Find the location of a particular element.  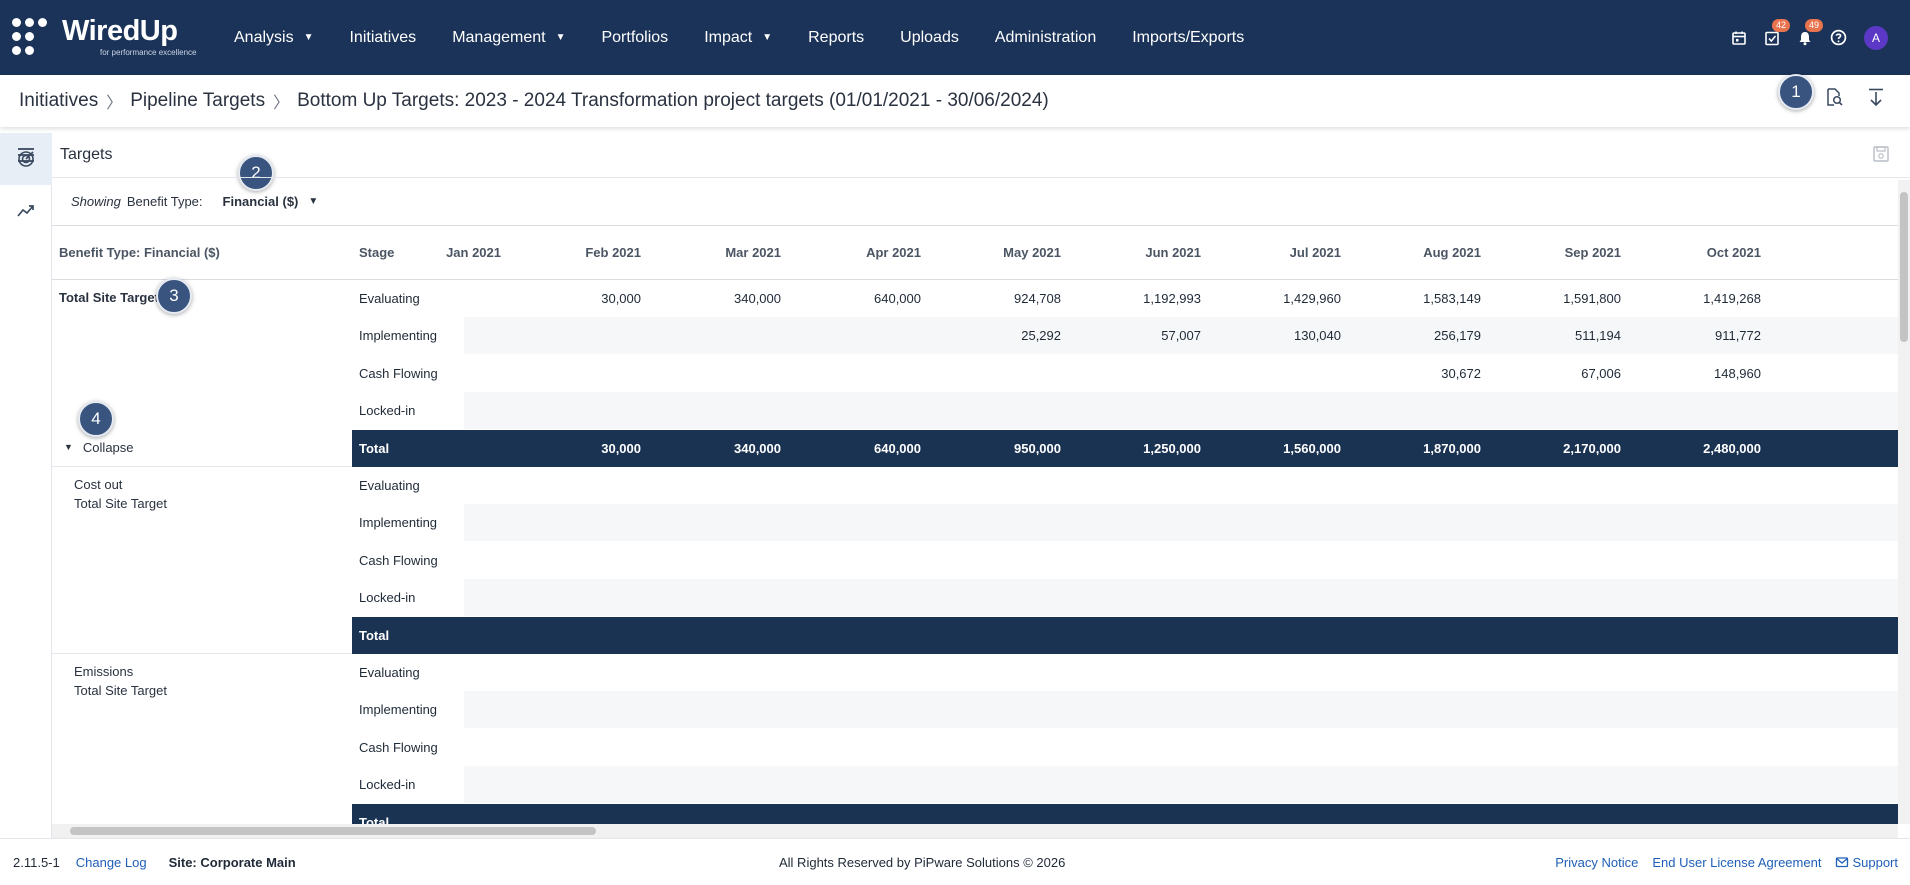

value-cell: 1,250,000 is located at coordinates (1146, 448).